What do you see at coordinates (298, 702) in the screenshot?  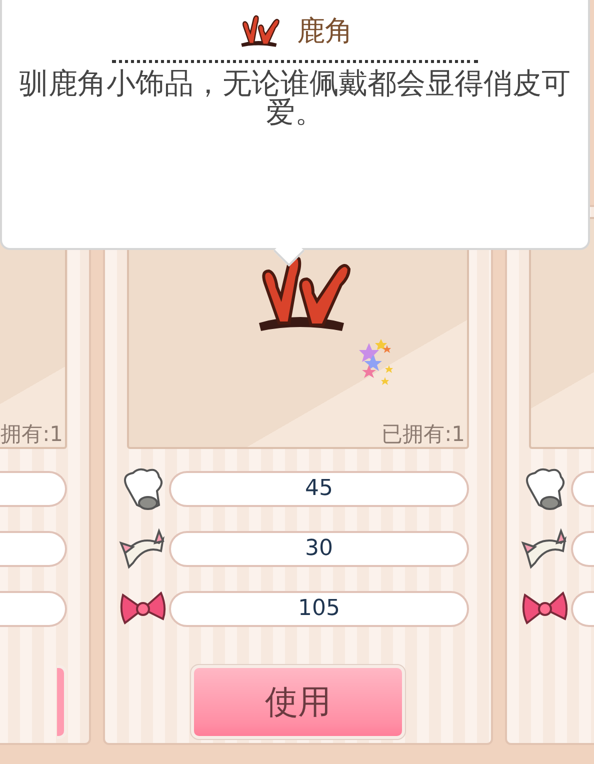 I see `use-button: 使用` at bounding box center [298, 702].